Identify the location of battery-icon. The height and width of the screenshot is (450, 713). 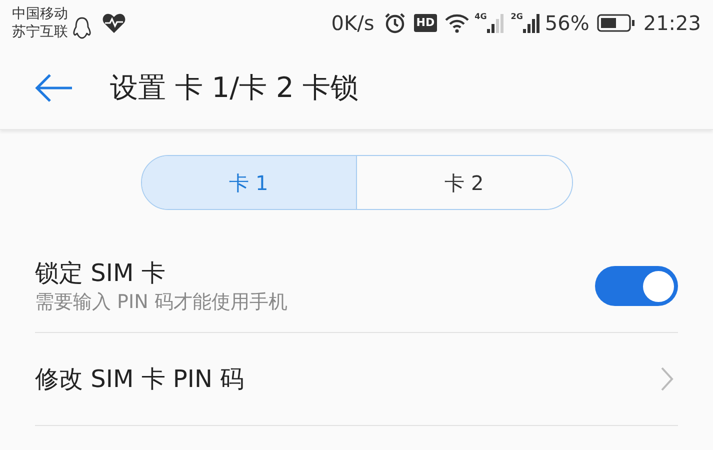
(616, 23).